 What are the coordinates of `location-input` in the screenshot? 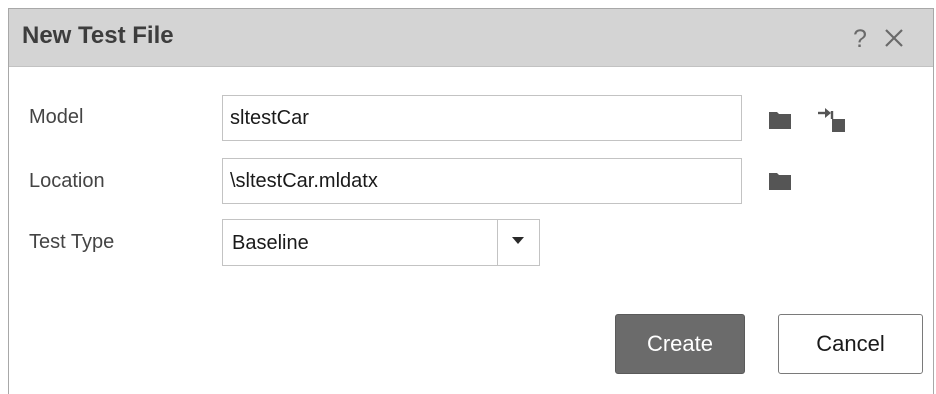 It's located at (482, 181).